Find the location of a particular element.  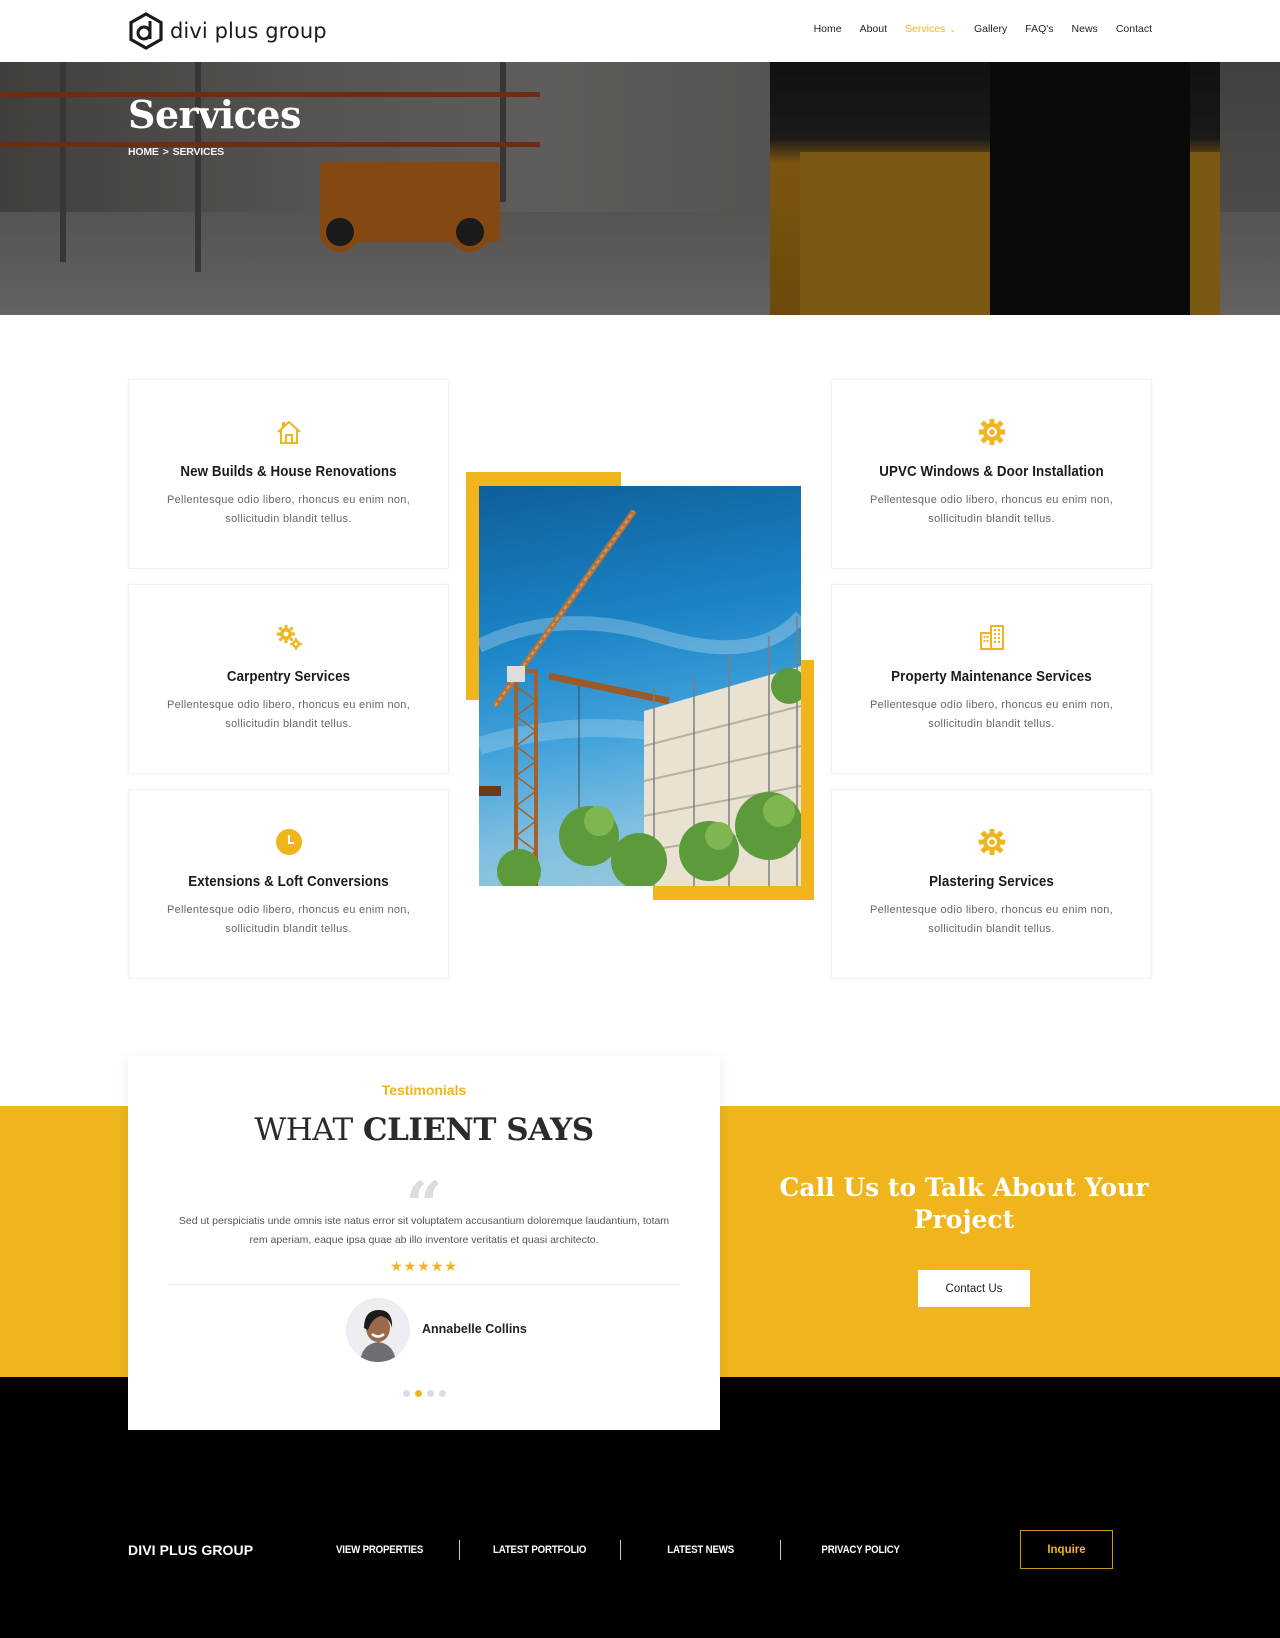

service-title: Property Maintenance Services is located at coordinates (991, 677).